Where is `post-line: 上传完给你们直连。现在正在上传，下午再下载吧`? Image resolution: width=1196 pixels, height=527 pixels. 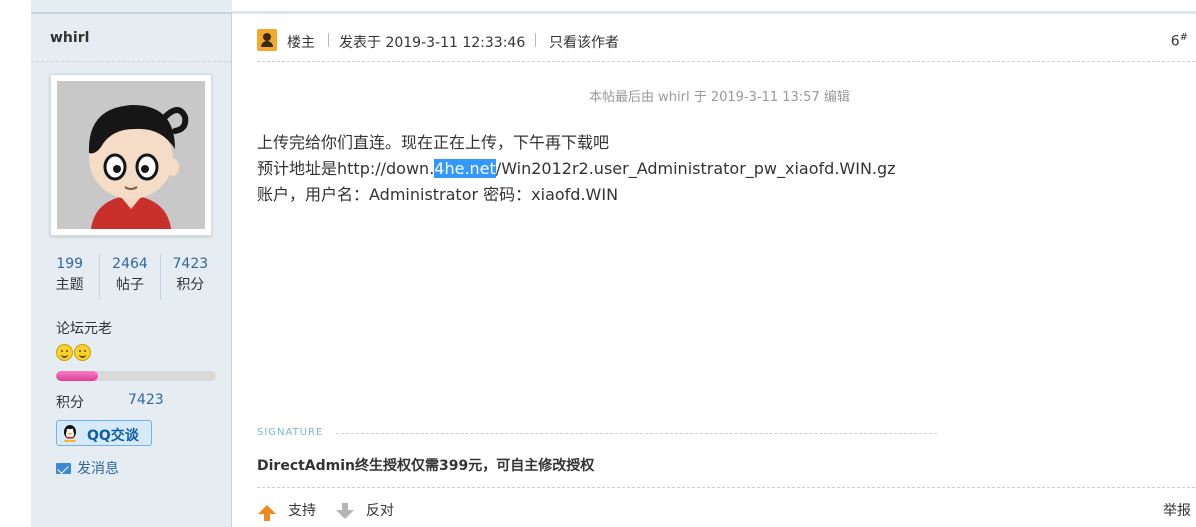
post-line: 上传完给你们直连。现在正在上传，下午再下载吧 is located at coordinates (433, 142).